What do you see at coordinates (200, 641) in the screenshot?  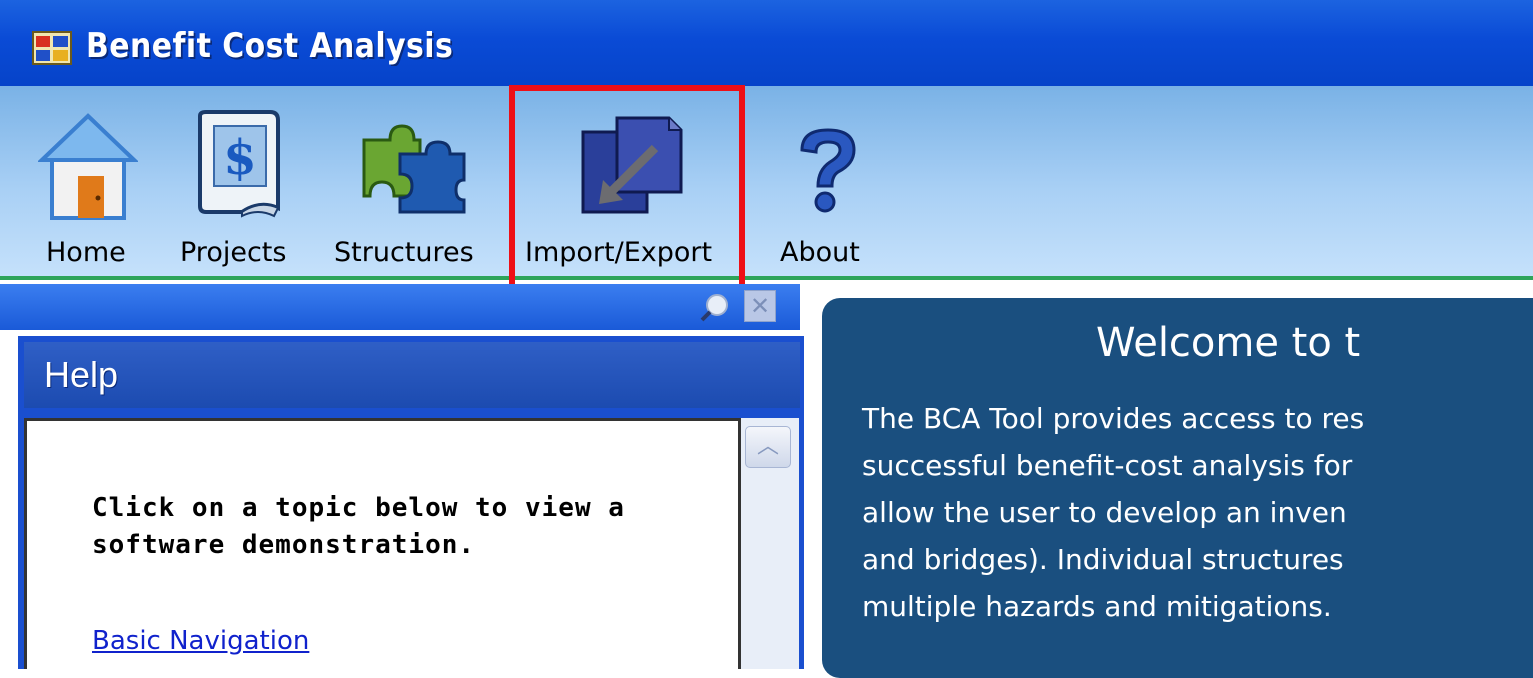 I see `basic-navigation-link: Basic Navigation` at bounding box center [200, 641].